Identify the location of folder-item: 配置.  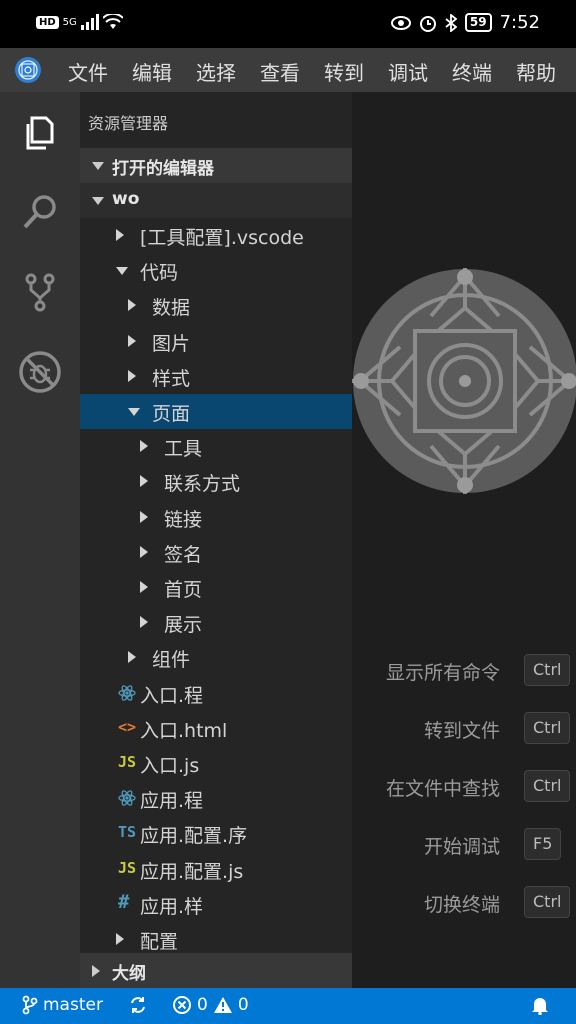
(216, 939).